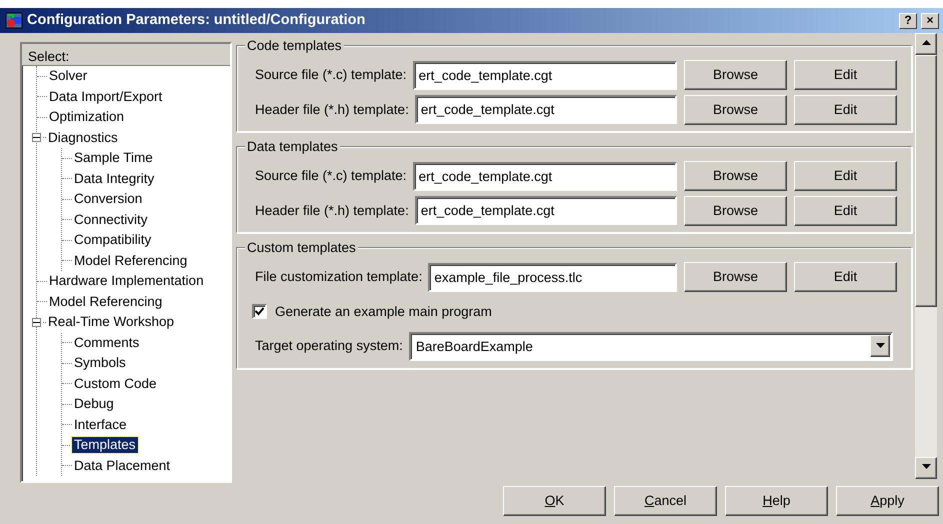 The height and width of the screenshot is (524, 943). What do you see at coordinates (122, 466) in the screenshot?
I see `tree-item: Data Placement` at bounding box center [122, 466].